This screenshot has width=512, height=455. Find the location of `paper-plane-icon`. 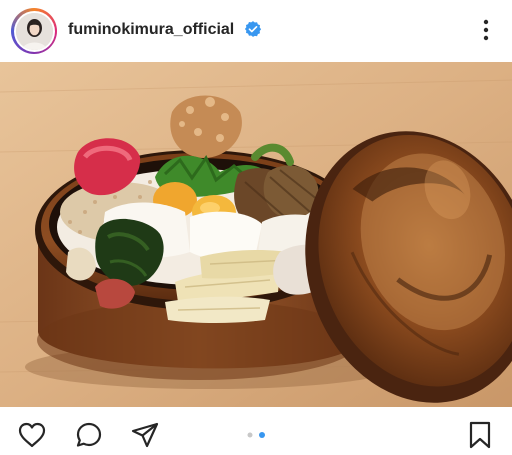

paper-plane-icon is located at coordinates (145, 435).